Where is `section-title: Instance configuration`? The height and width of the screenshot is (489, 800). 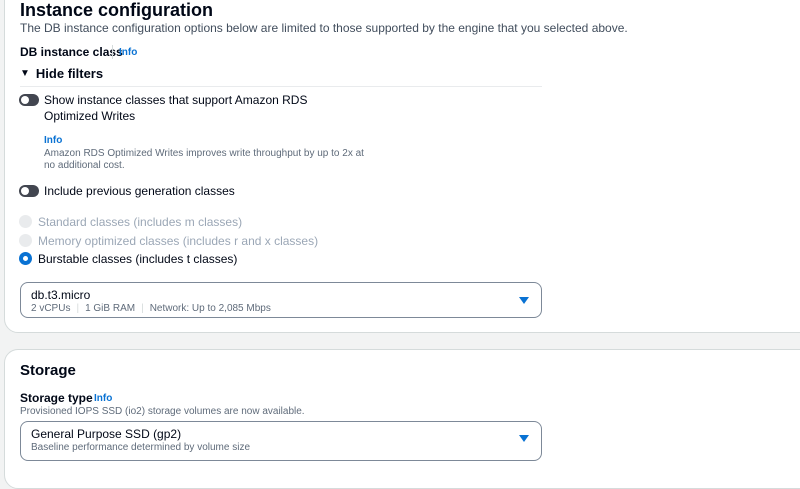 section-title: Instance configuration is located at coordinates (117, 10).